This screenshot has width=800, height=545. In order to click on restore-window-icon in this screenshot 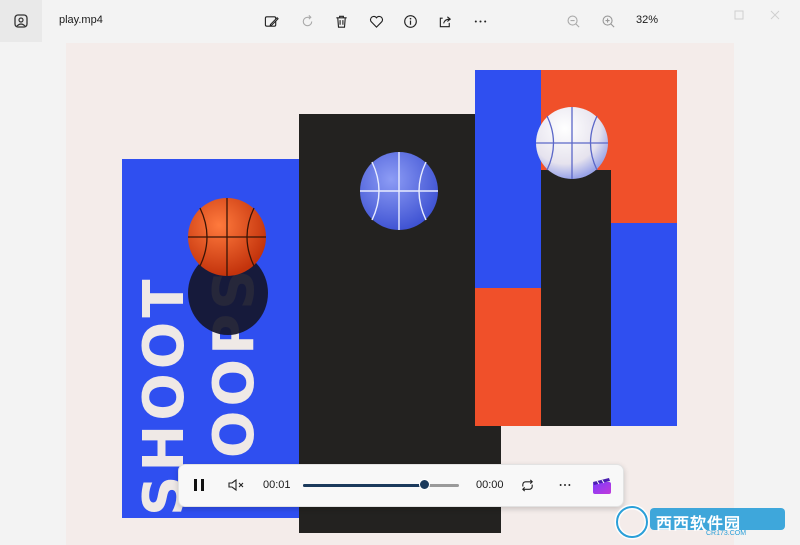, I will do `click(739, 15)`.